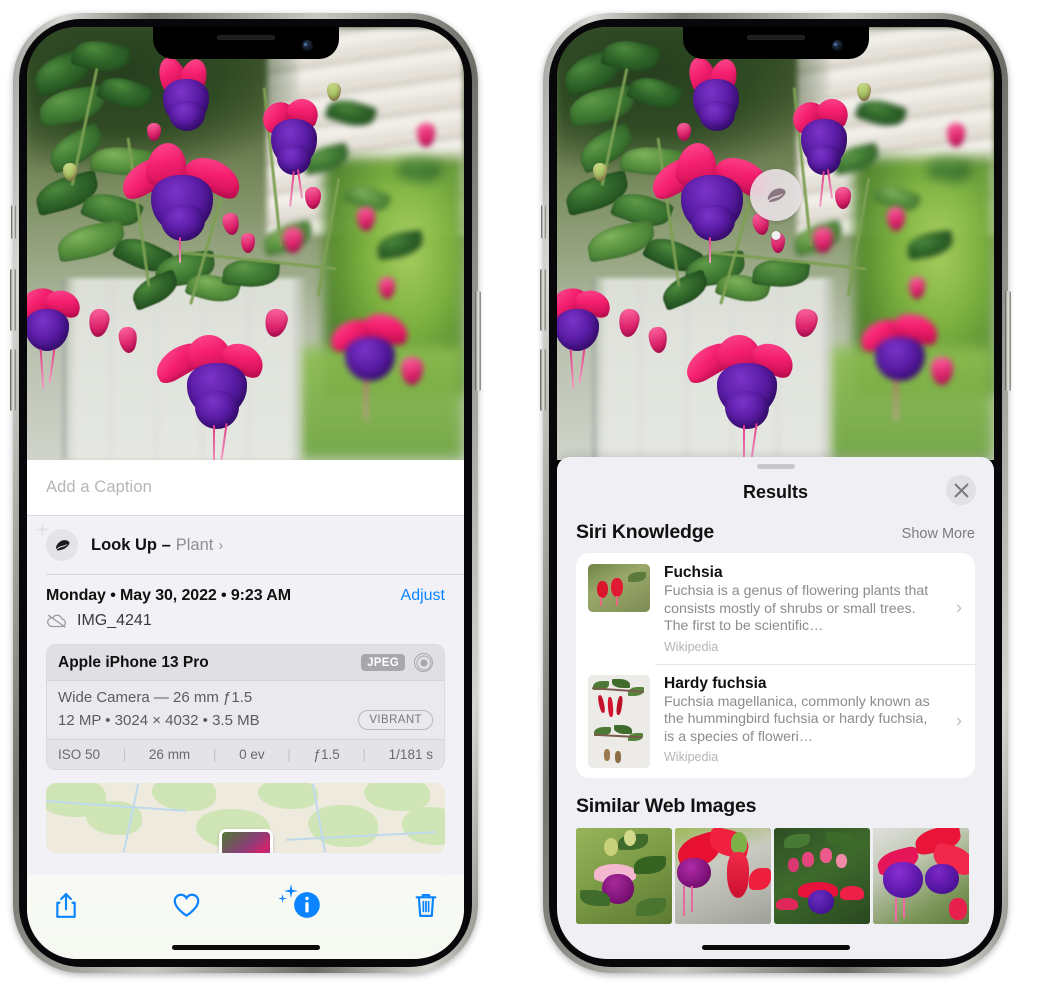  Describe the element at coordinates (245, 818) in the screenshot. I see `location-map` at that location.